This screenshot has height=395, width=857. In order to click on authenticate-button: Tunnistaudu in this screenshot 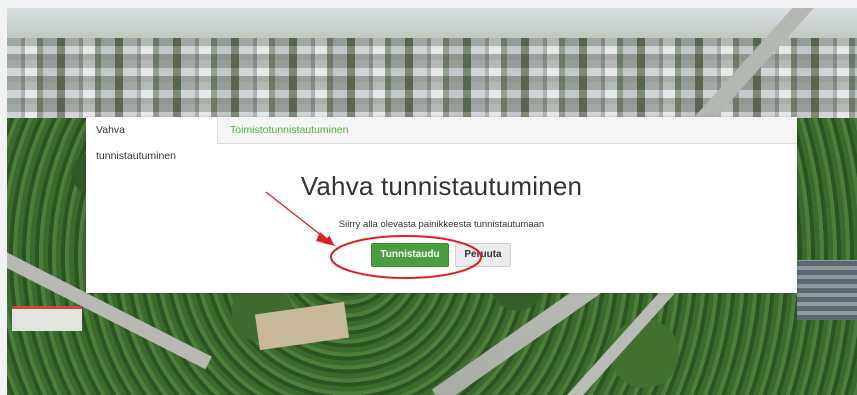, I will do `click(410, 255)`.